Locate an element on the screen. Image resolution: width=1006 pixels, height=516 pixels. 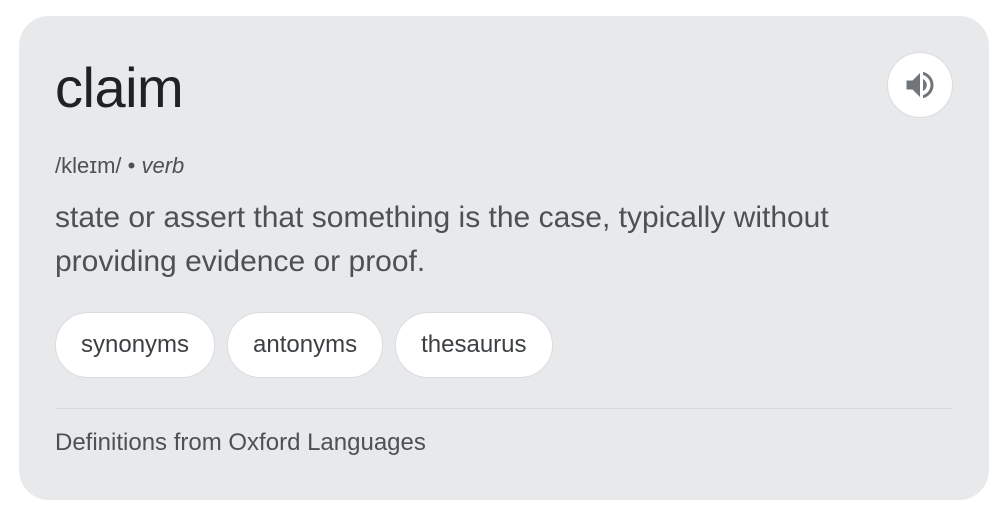
phonetic-spelling: /kleɪm/ is located at coordinates (88, 165).